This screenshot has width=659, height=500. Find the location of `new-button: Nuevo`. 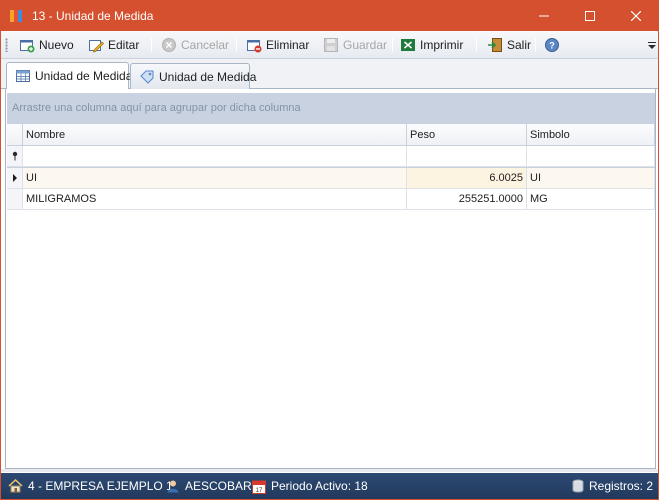

new-button: Nuevo is located at coordinates (46, 45).